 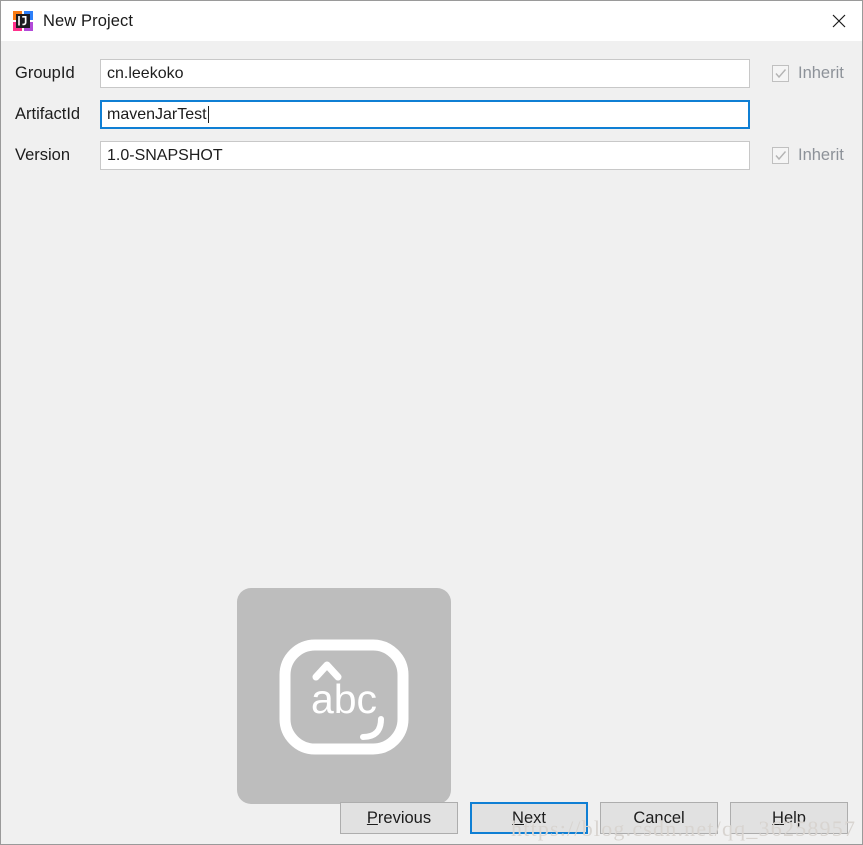 I want to click on groupid-inherit-checkbox: Inherit, so click(x=808, y=73).